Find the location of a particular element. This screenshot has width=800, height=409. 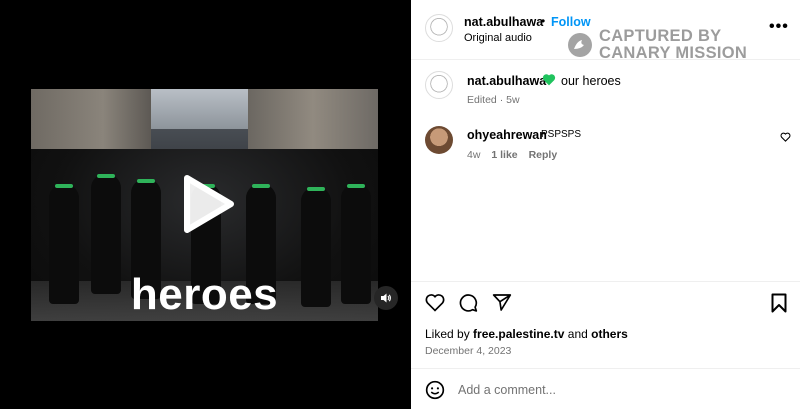

caption-text: our heroes is located at coordinates (591, 81).